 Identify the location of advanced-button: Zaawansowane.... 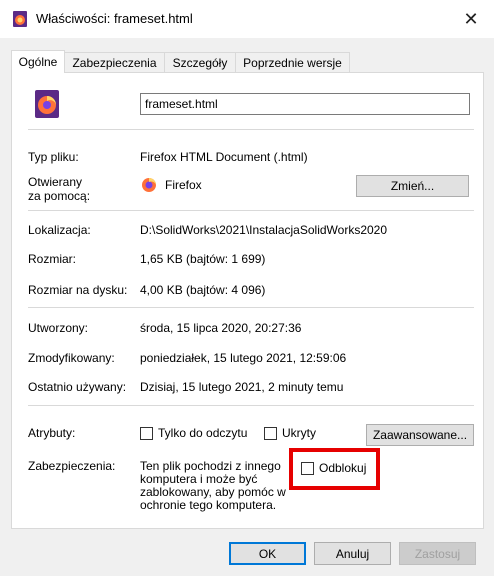
(420, 435).